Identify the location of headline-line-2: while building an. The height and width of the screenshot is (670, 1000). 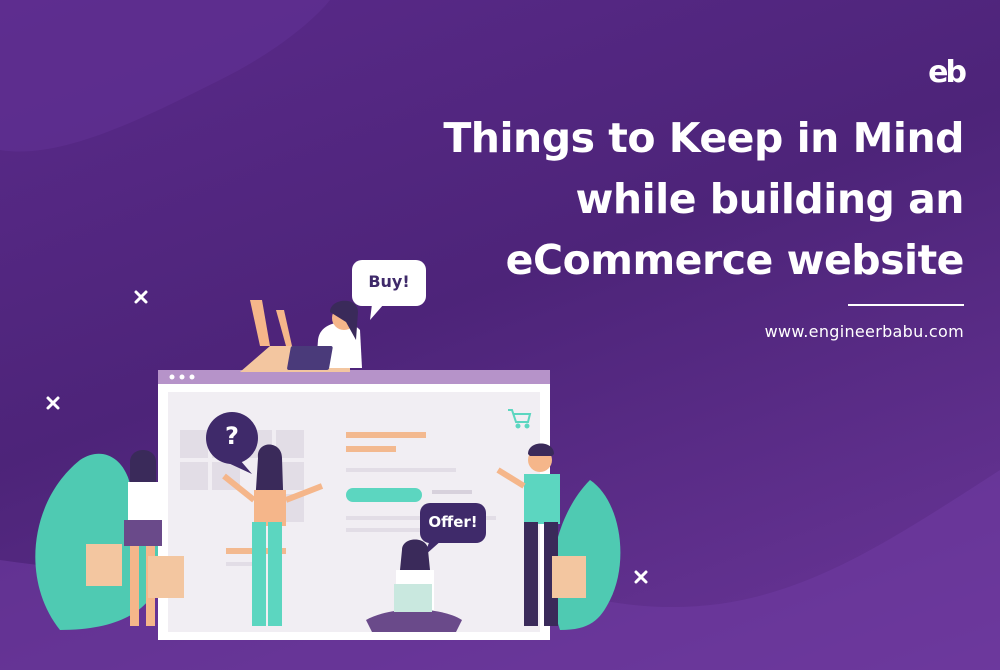
(770, 199).